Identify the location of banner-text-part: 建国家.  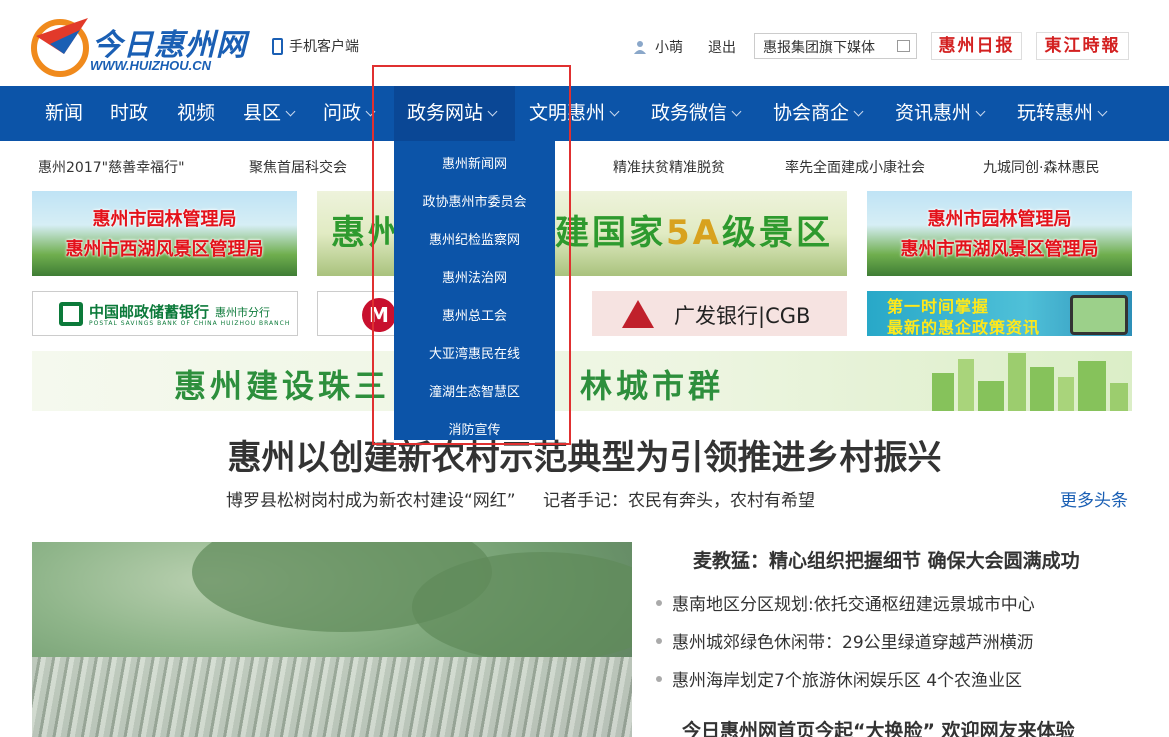
(610, 233).